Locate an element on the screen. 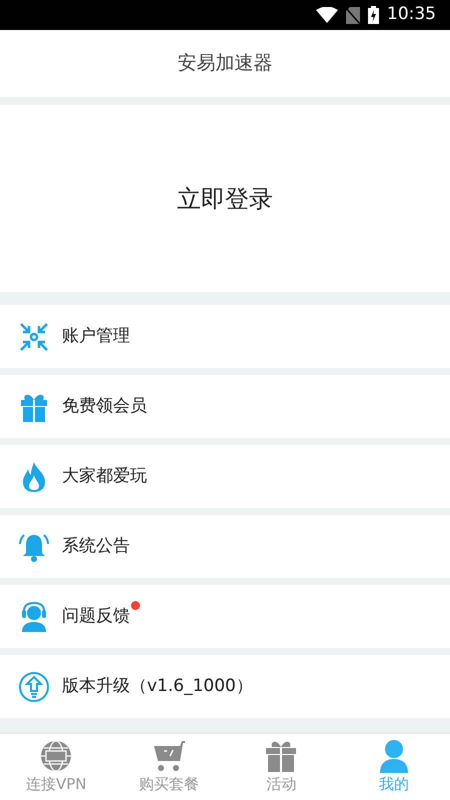  menu-item: 大家都爱玩 is located at coordinates (104, 476).